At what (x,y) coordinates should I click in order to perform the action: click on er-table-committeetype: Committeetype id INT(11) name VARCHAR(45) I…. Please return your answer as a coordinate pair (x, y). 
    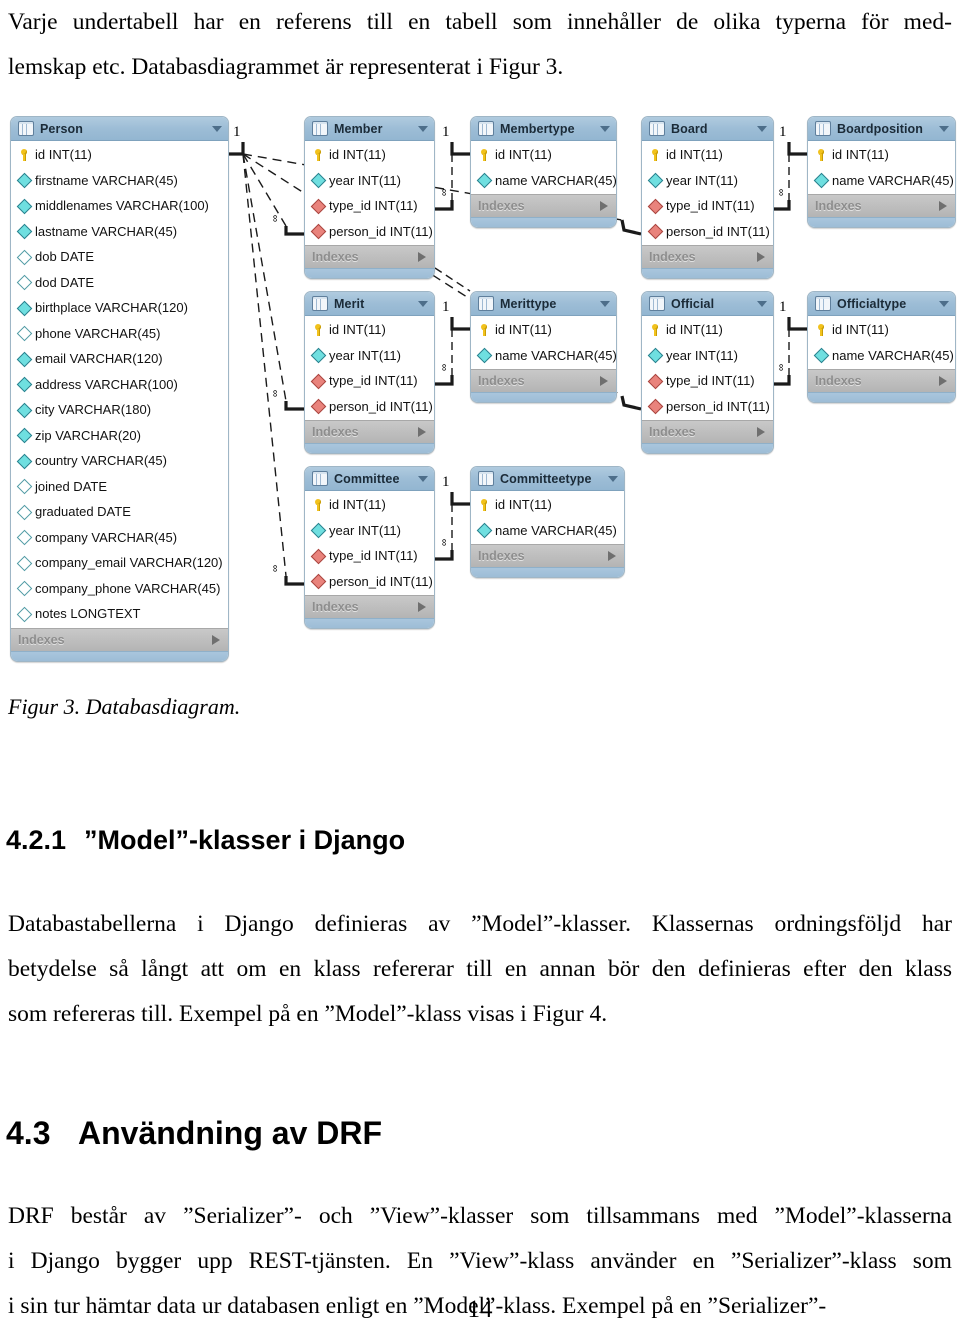
    Looking at the image, I should click on (547, 522).